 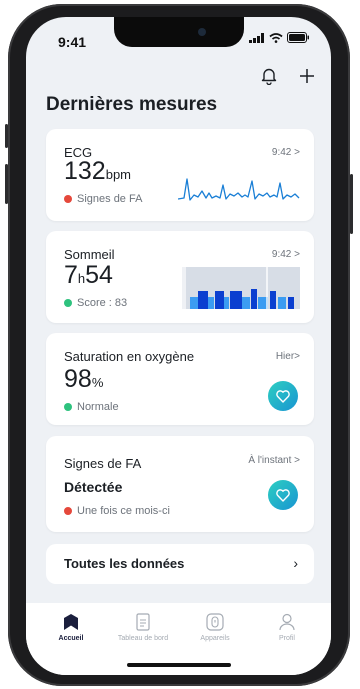 What do you see at coordinates (256, 37) in the screenshot?
I see `signal-icon` at bounding box center [256, 37].